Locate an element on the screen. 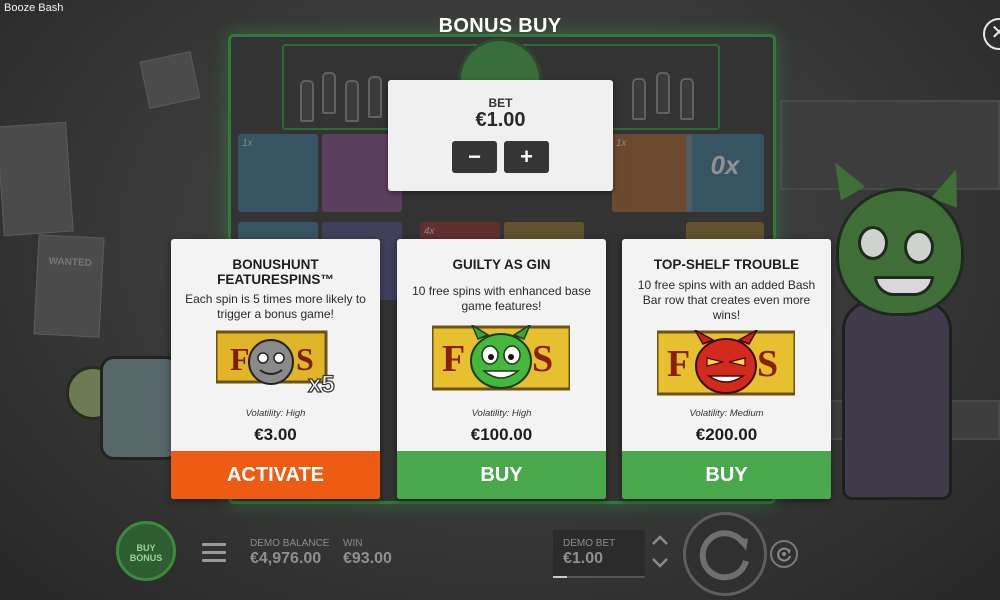  feature-spins-art: F S x5 is located at coordinates (275, 364).